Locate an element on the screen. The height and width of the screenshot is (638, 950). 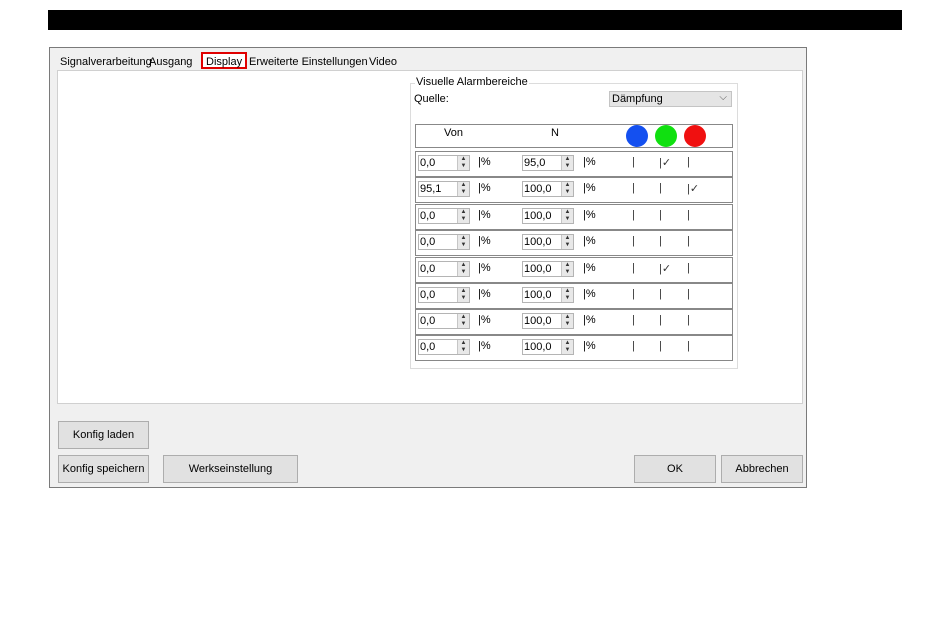
von-spinbox: 95,1 ▲ ▼ is located at coordinates (444, 189).